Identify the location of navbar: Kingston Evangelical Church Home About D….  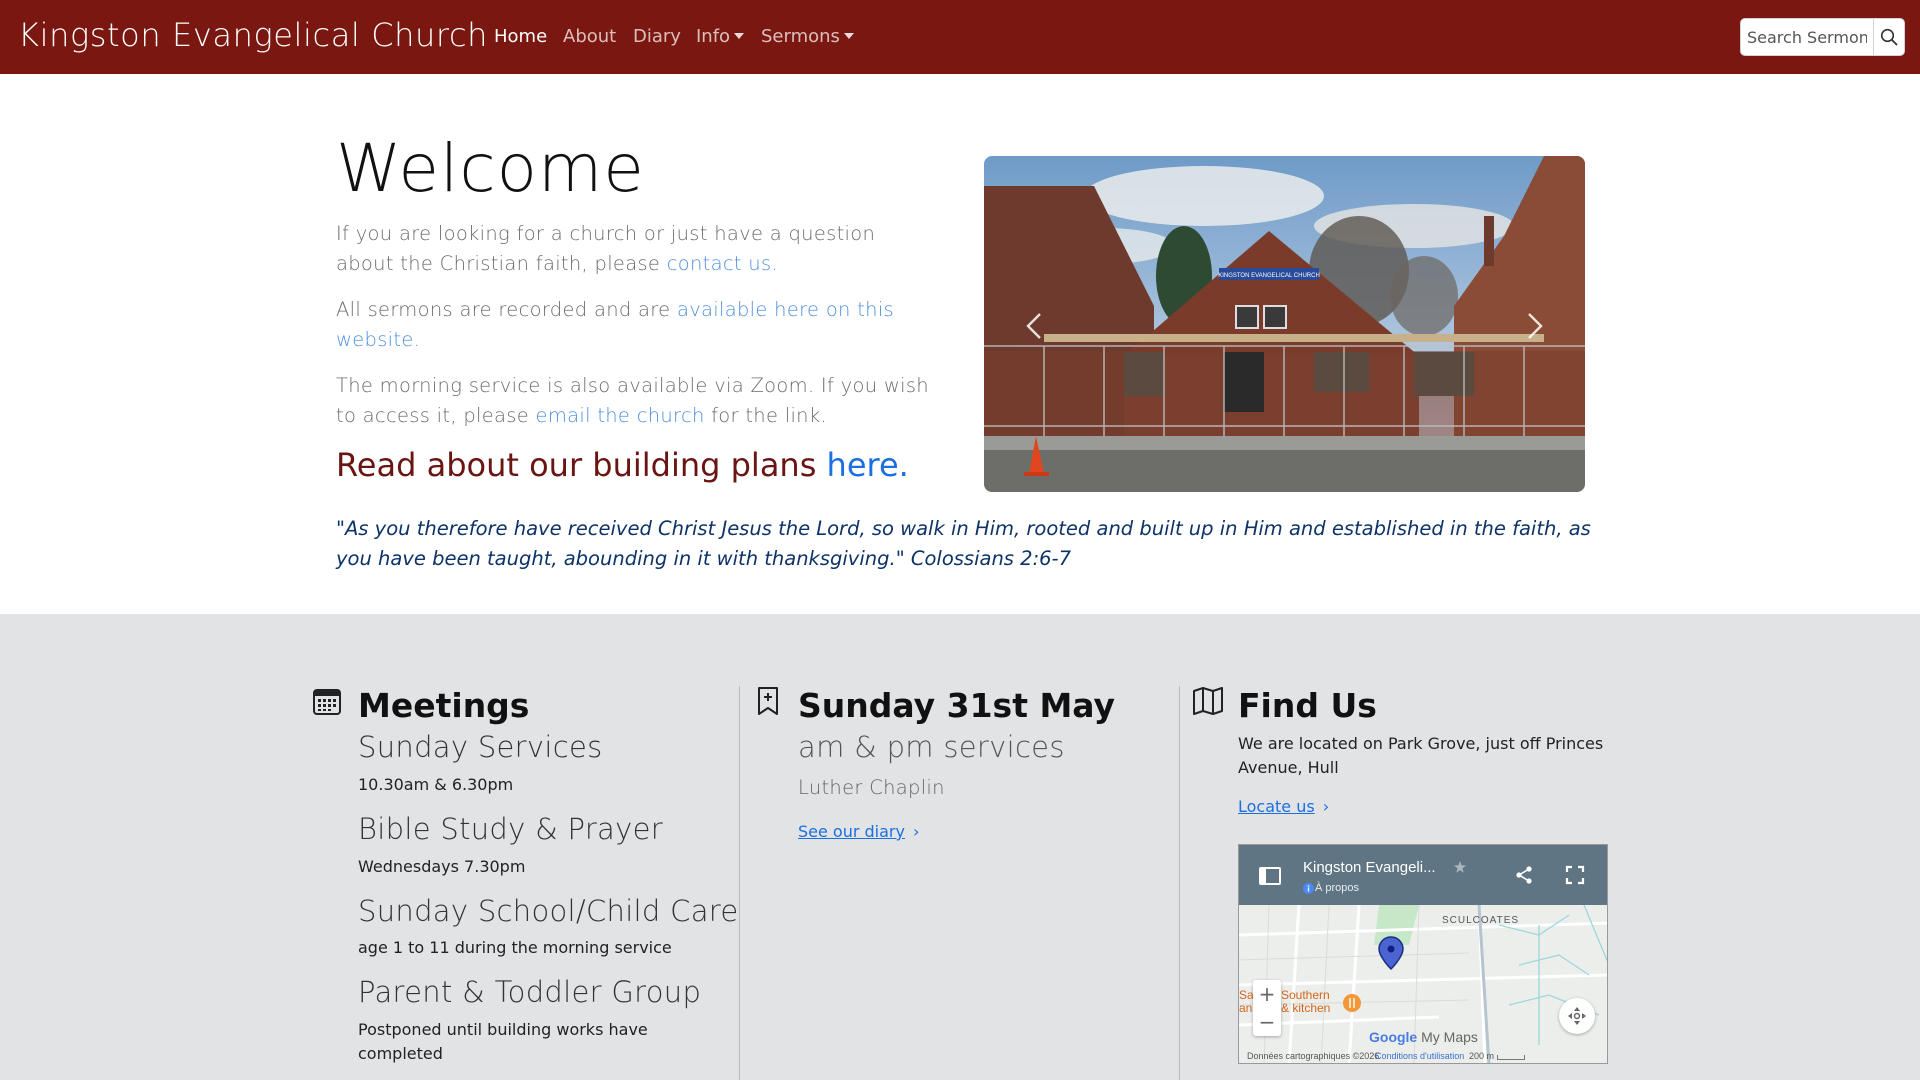
(960, 37).